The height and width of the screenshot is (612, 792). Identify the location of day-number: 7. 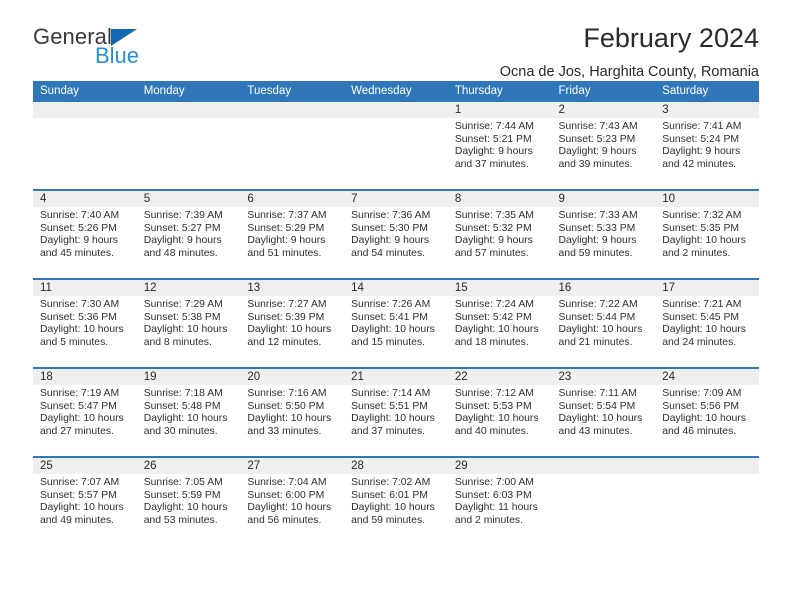
(396, 199).